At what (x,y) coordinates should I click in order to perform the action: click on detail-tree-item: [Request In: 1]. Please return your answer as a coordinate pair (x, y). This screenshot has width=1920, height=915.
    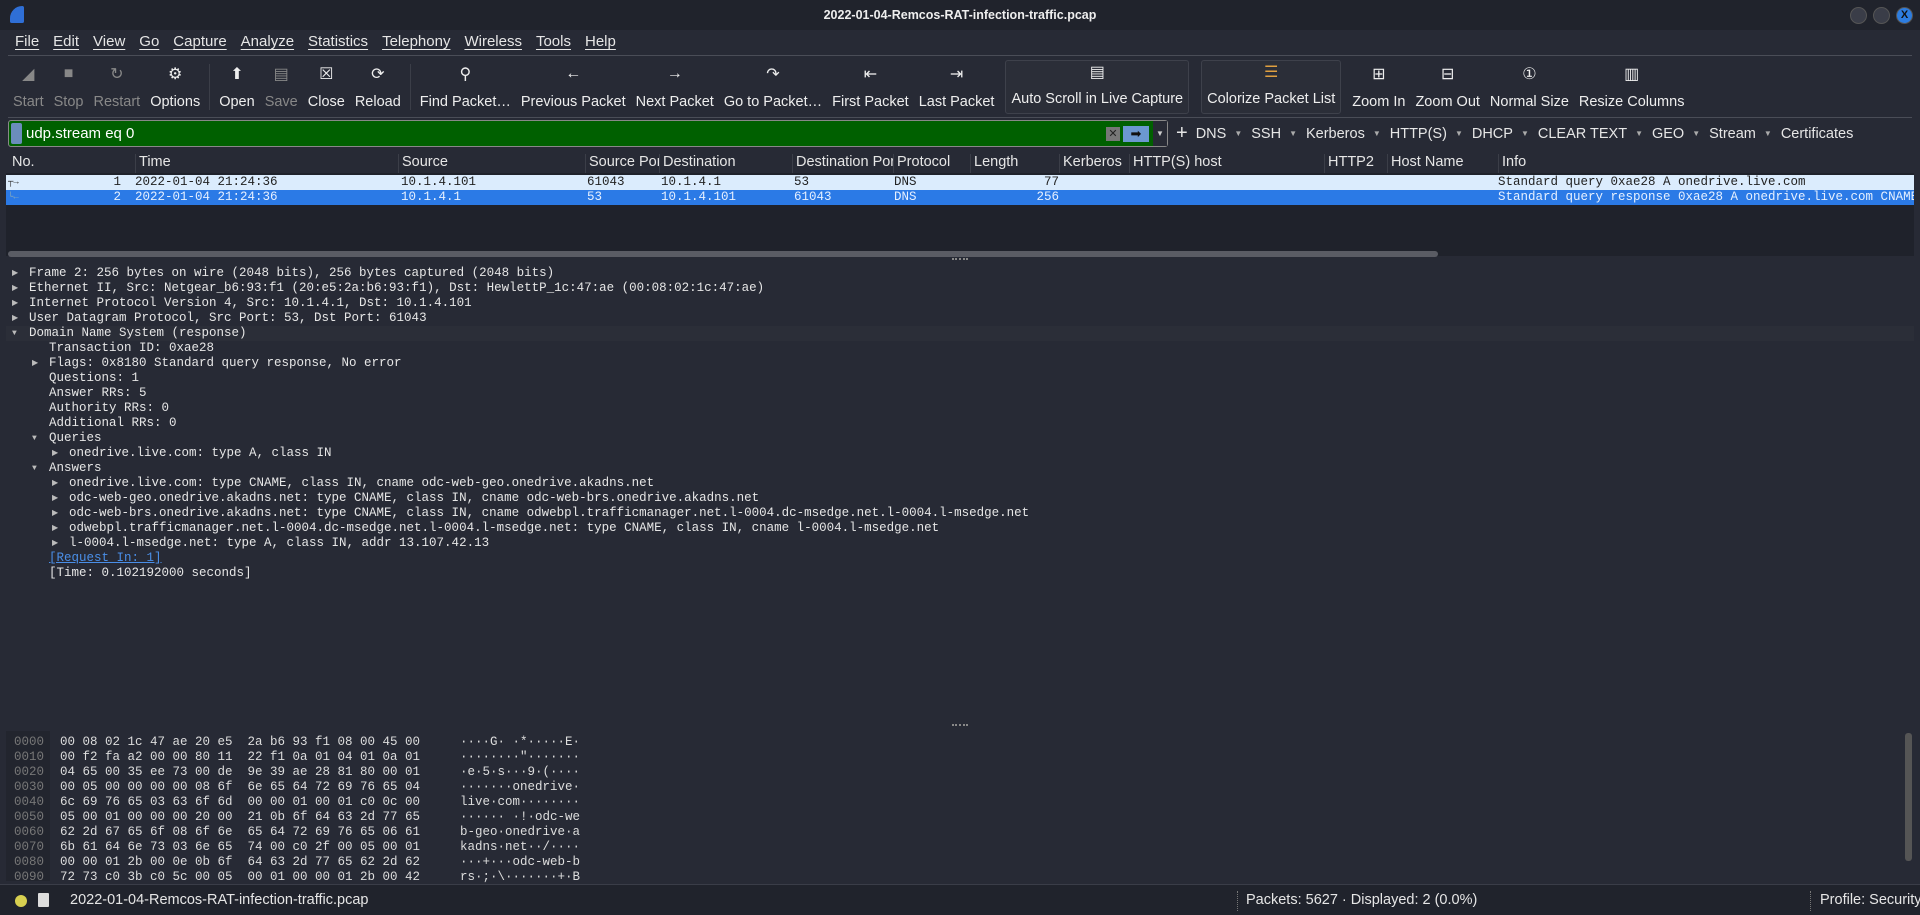
    Looking at the image, I should click on (960, 558).